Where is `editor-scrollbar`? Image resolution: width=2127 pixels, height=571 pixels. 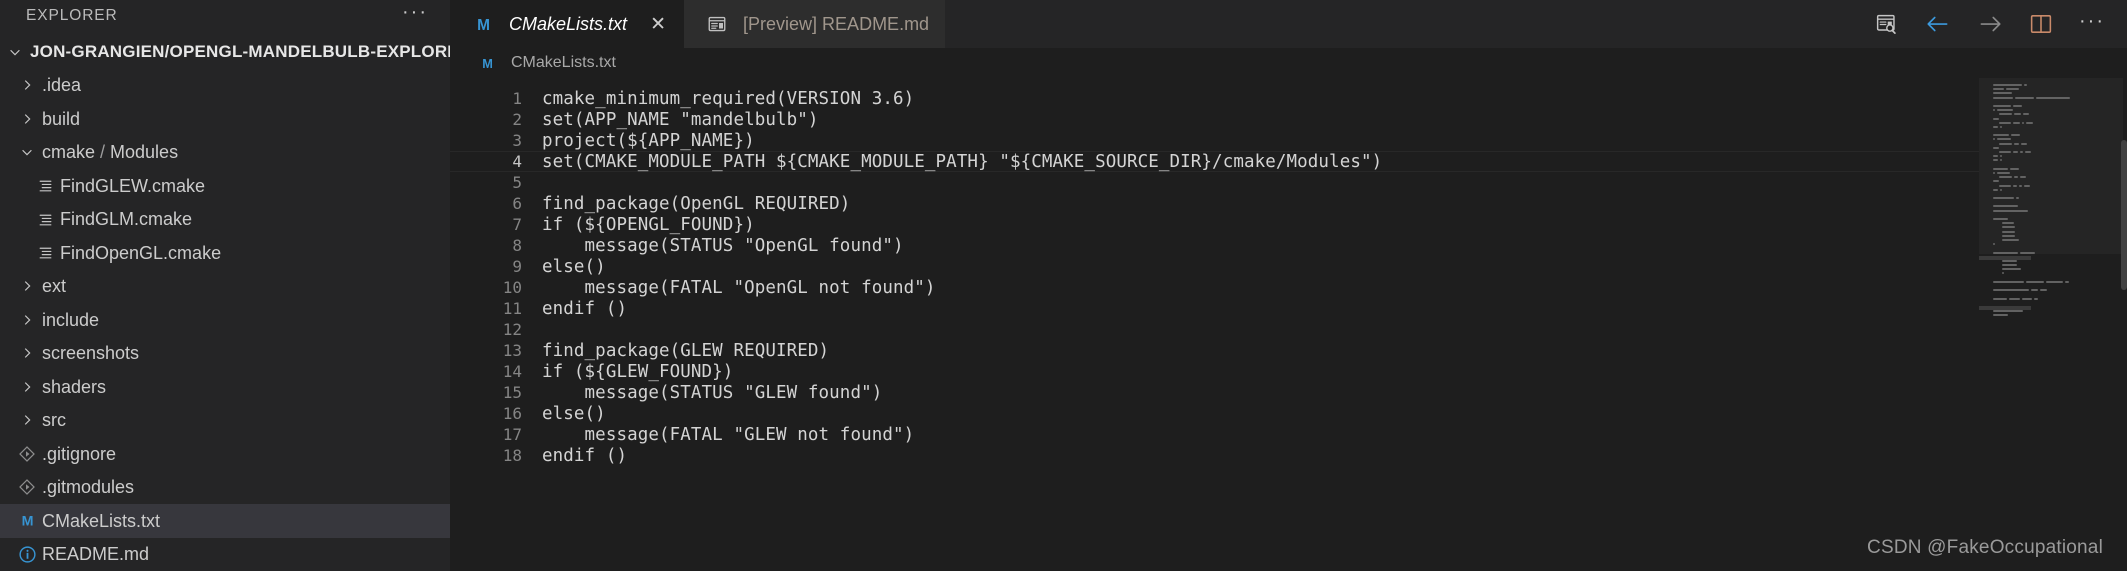 editor-scrollbar is located at coordinates (2124, 215).